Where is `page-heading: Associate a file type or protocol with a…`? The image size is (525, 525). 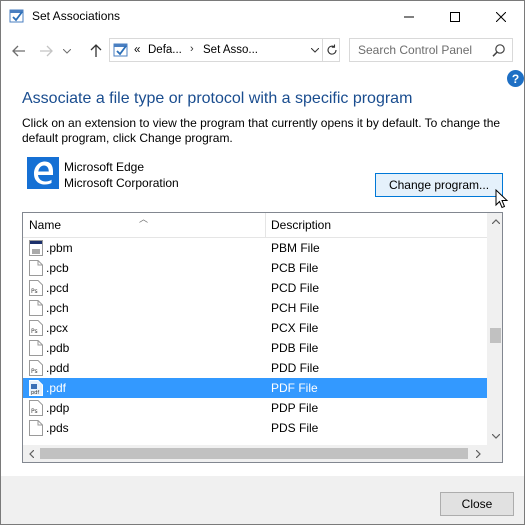
page-heading: Associate a file type or protocol with a… is located at coordinates (217, 98).